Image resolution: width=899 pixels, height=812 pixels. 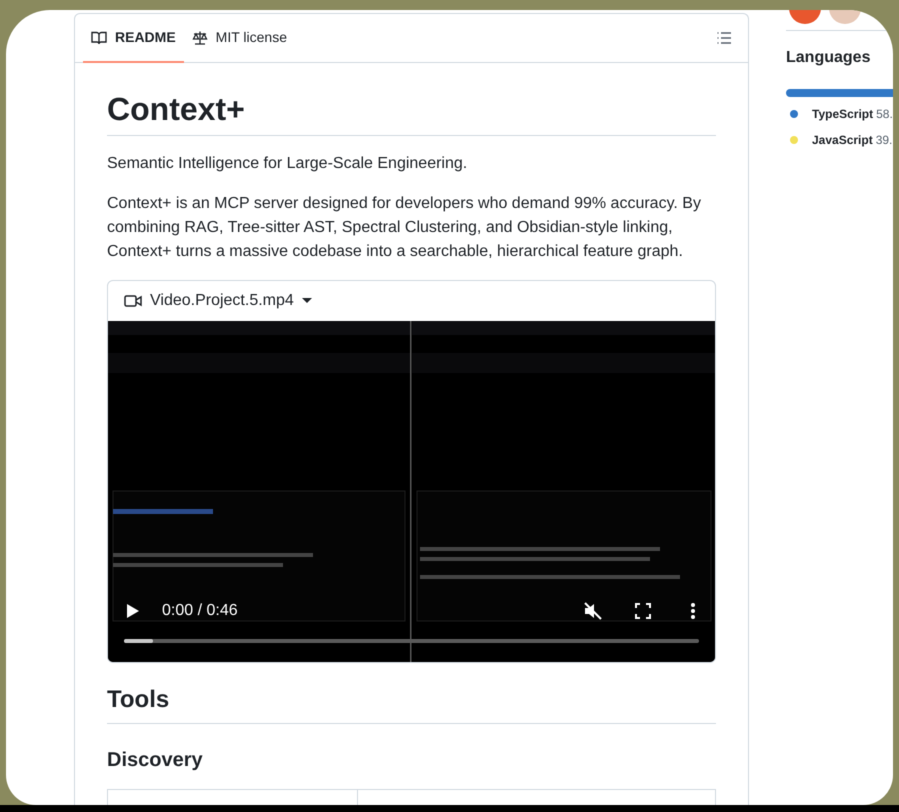 I want to click on video-camera-icon, so click(x=133, y=301).